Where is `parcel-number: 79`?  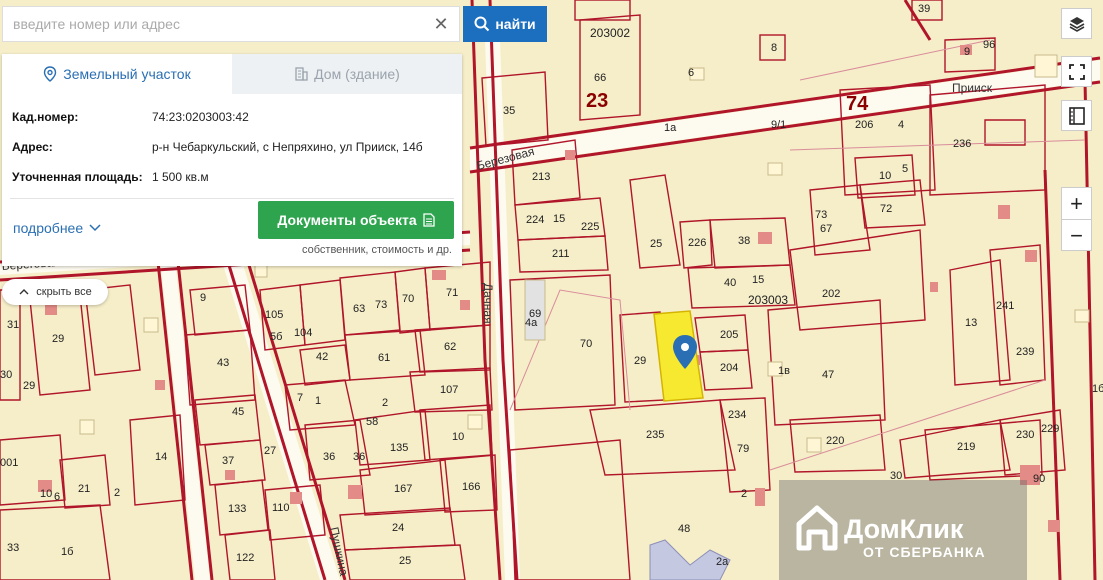
parcel-number: 79 is located at coordinates (743, 449).